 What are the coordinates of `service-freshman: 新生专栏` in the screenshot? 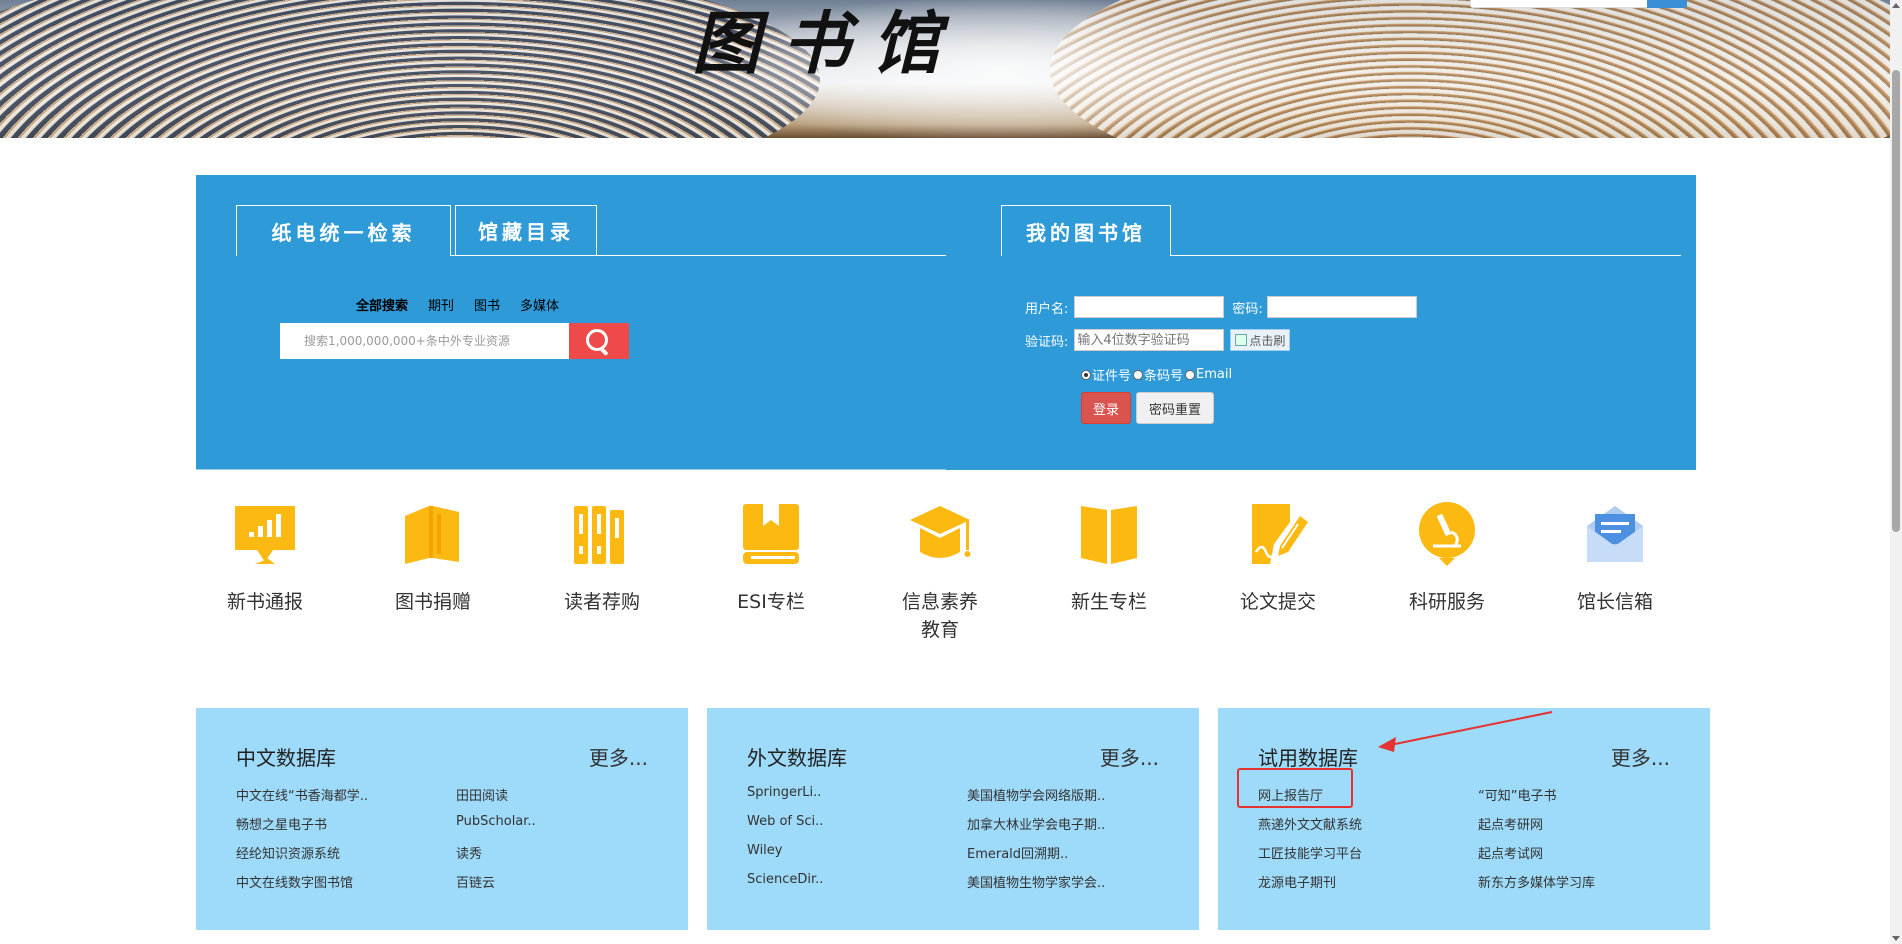 It's located at (1109, 559).